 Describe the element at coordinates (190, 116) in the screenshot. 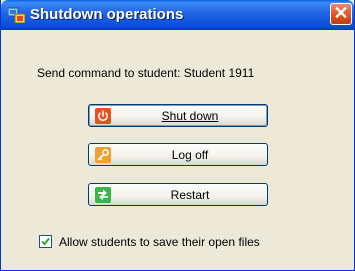

I see `shut-down-label: Shut down` at that location.